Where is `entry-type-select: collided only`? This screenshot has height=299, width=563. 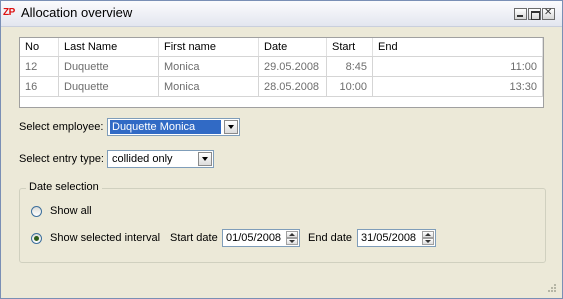 entry-type-select: collided only is located at coordinates (160, 159).